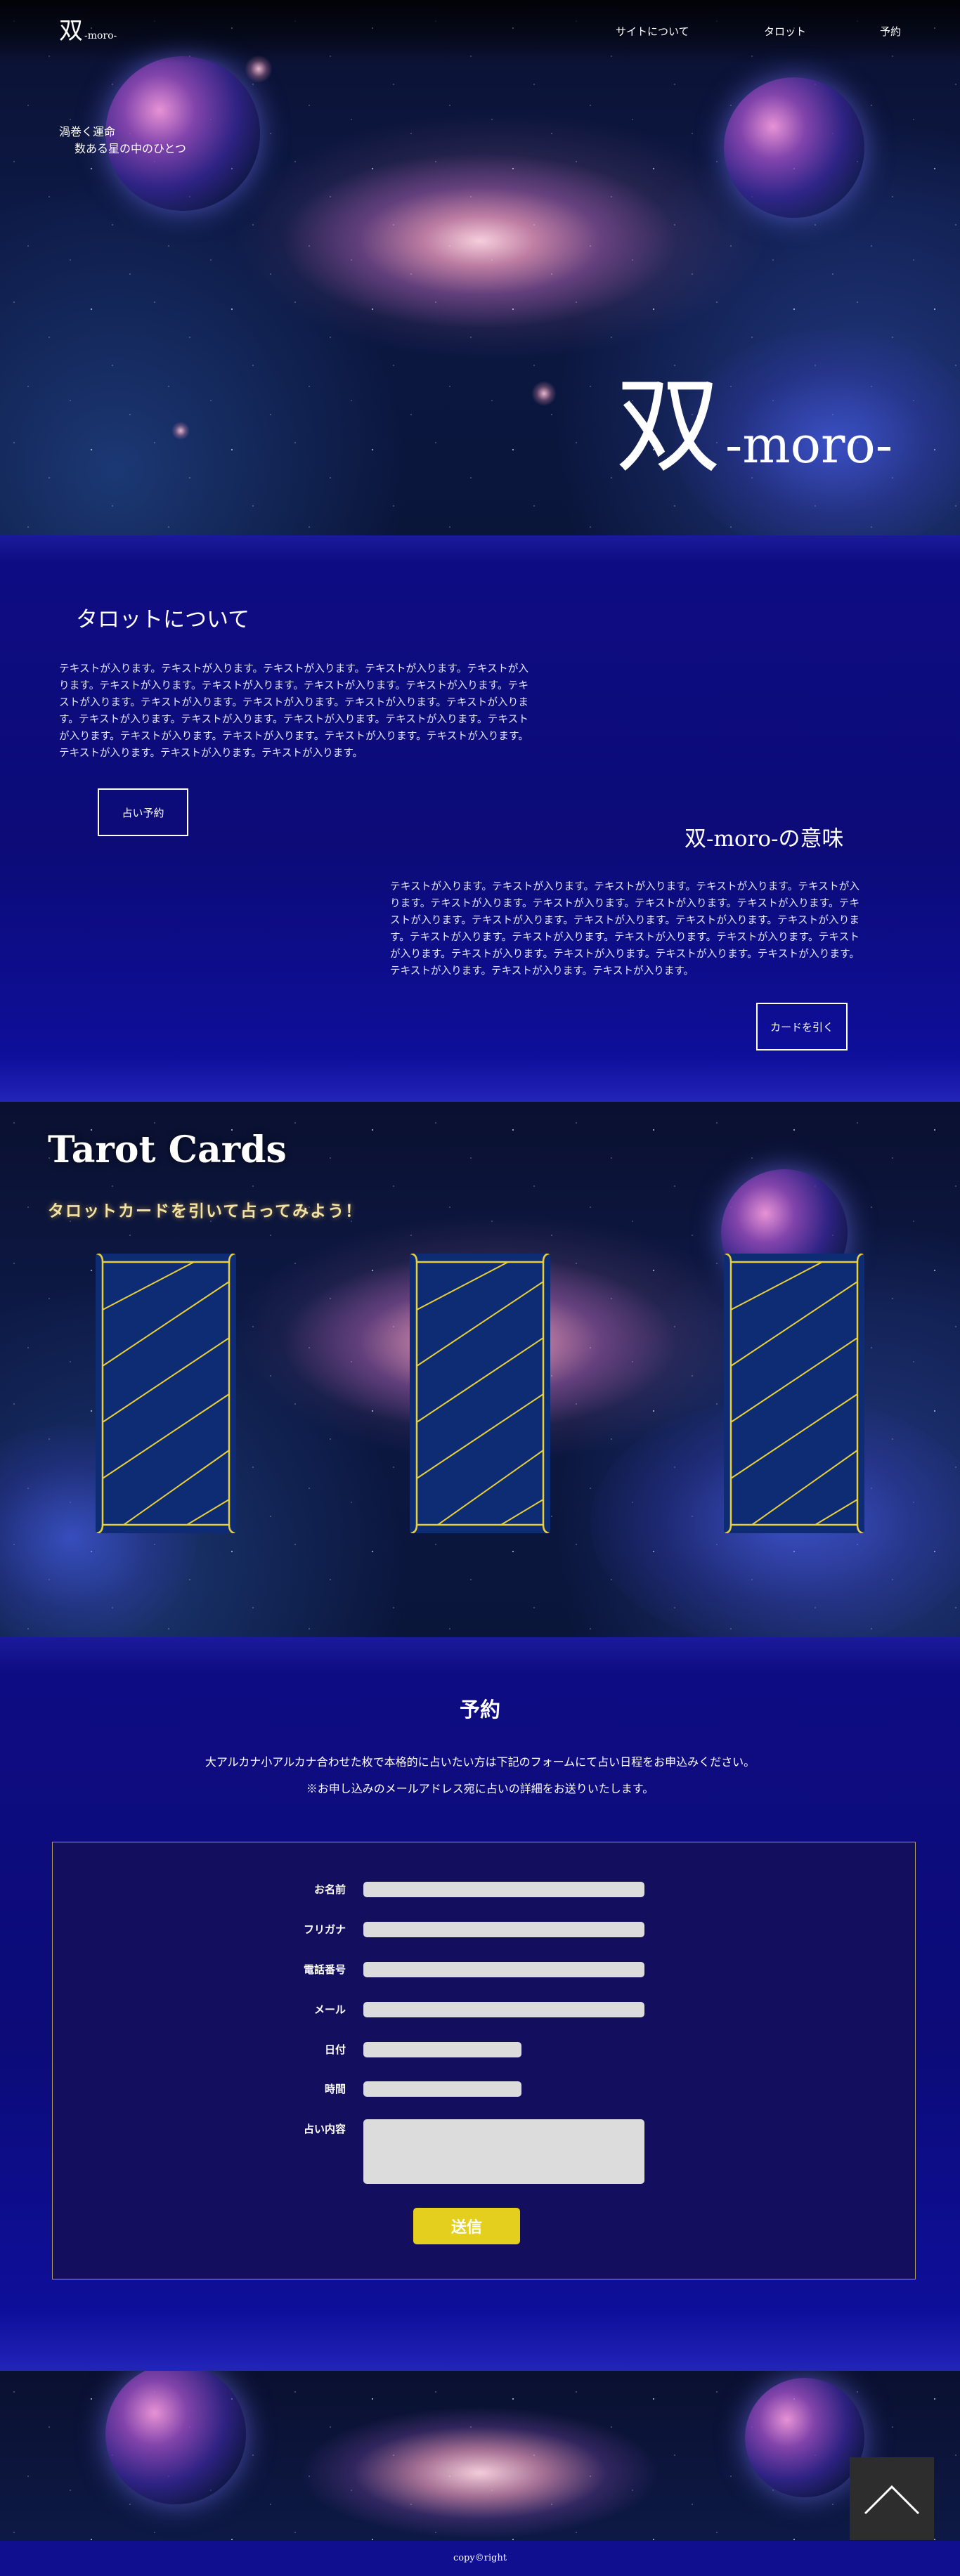  I want to click on label-email: メール, so click(329, 2009).